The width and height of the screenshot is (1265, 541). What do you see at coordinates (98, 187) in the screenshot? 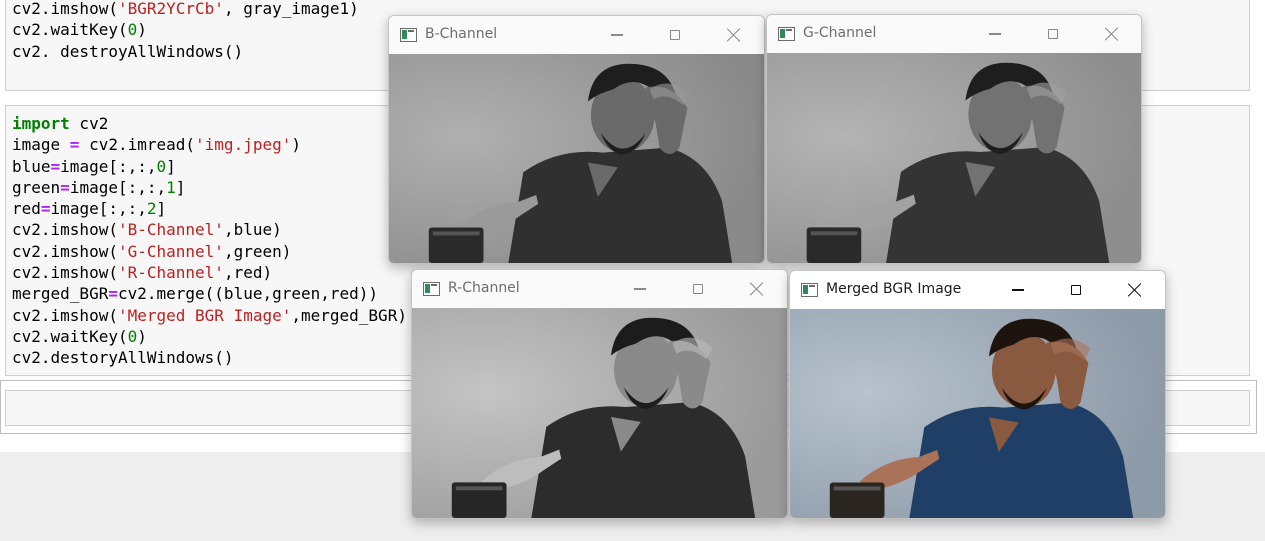
I see `code-line: green=image[:,:,1]` at bounding box center [98, 187].